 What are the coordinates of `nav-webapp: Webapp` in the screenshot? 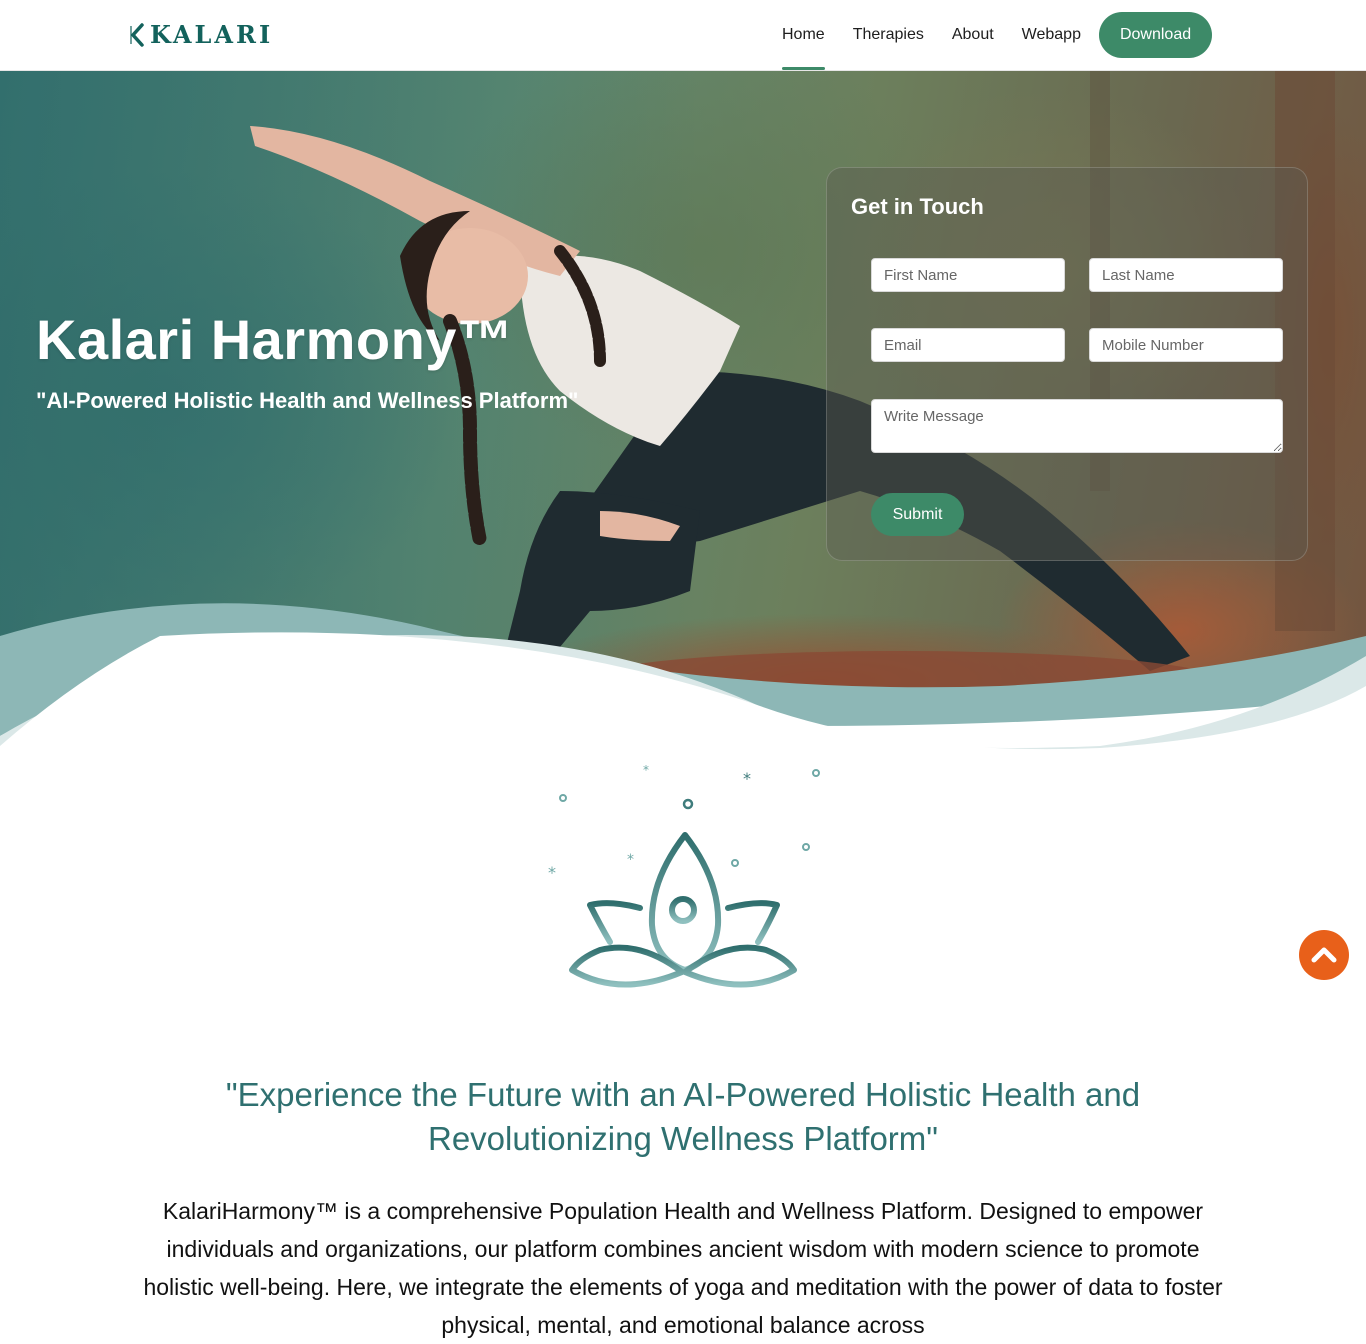 It's located at (1051, 35).